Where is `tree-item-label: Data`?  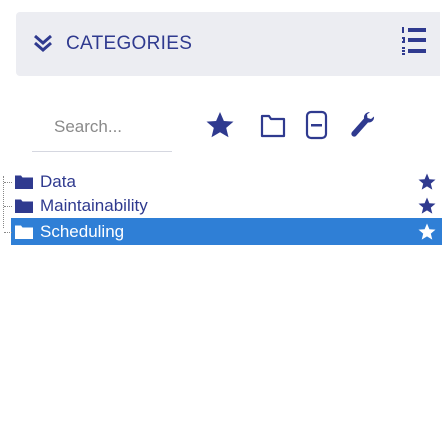 tree-item-label: Data is located at coordinates (58, 181).